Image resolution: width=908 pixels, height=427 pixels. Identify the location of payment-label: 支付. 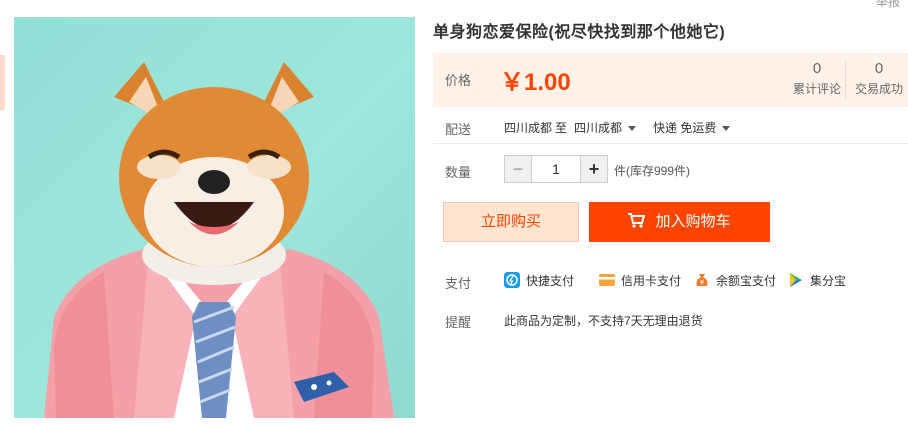
(458, 283).